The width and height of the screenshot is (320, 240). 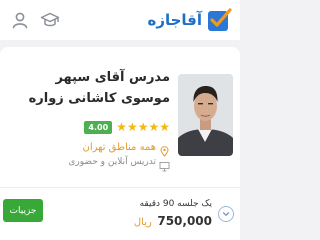 I want to click on rating-stars: ★ ★ ★ ★ ★, so click(x=143, y=127).